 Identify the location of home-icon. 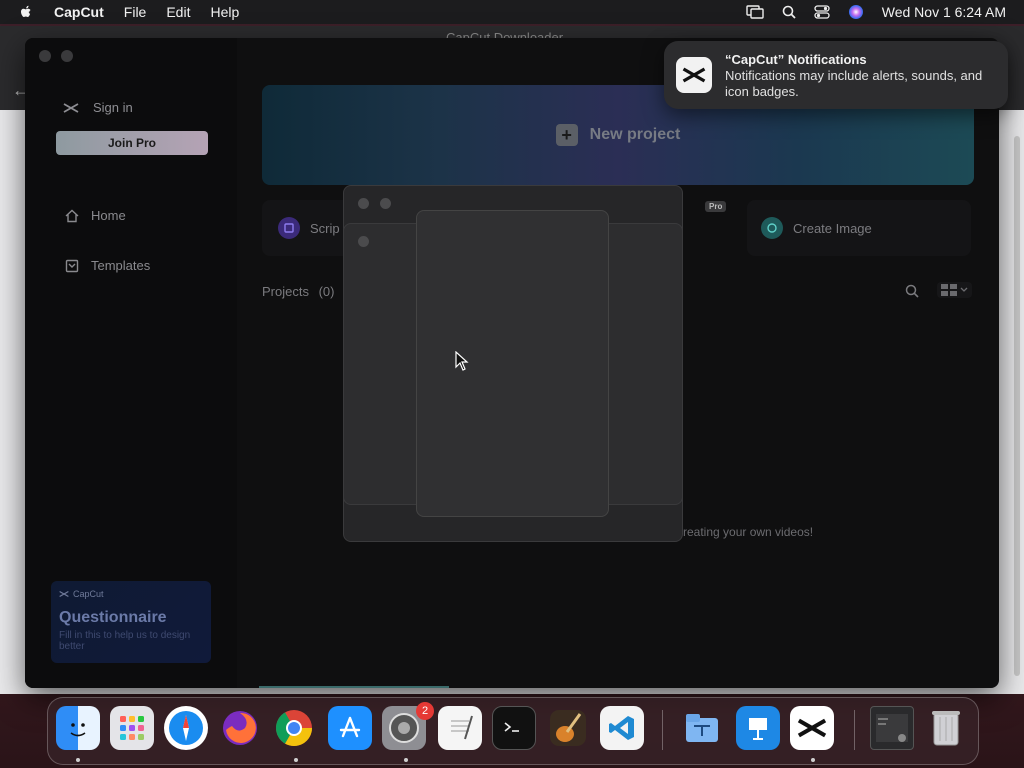
(72, 215).